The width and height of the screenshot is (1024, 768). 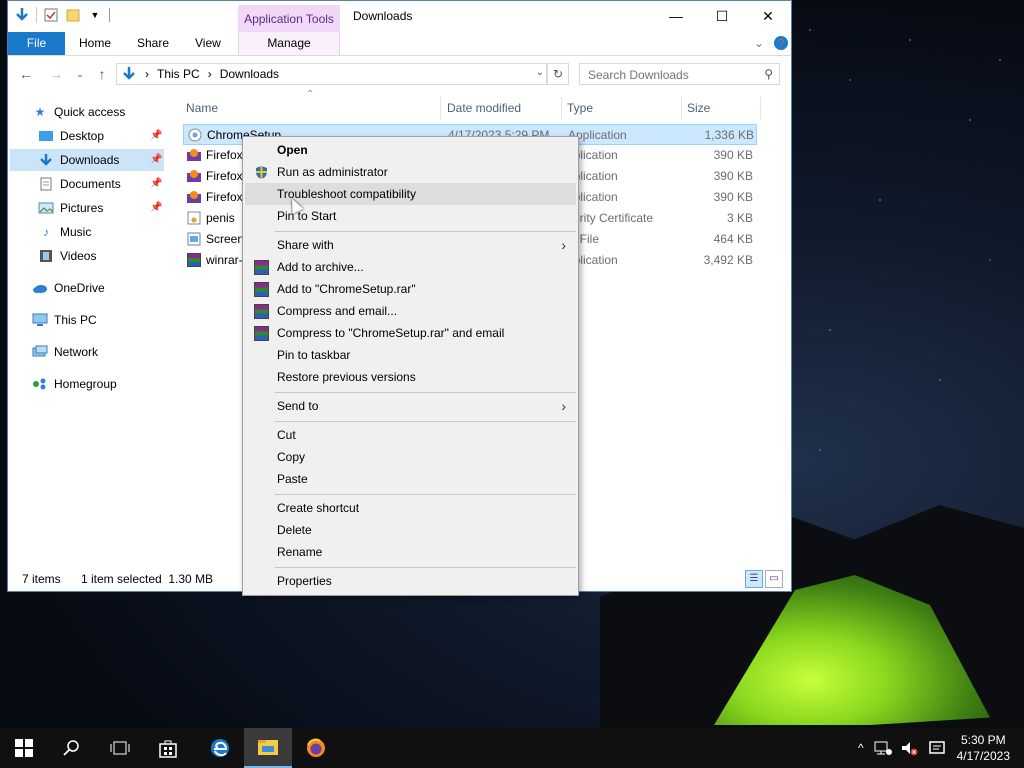 I want to click on menu-item-create-shortcut: Create shortcut, so click(x=410, y=508).